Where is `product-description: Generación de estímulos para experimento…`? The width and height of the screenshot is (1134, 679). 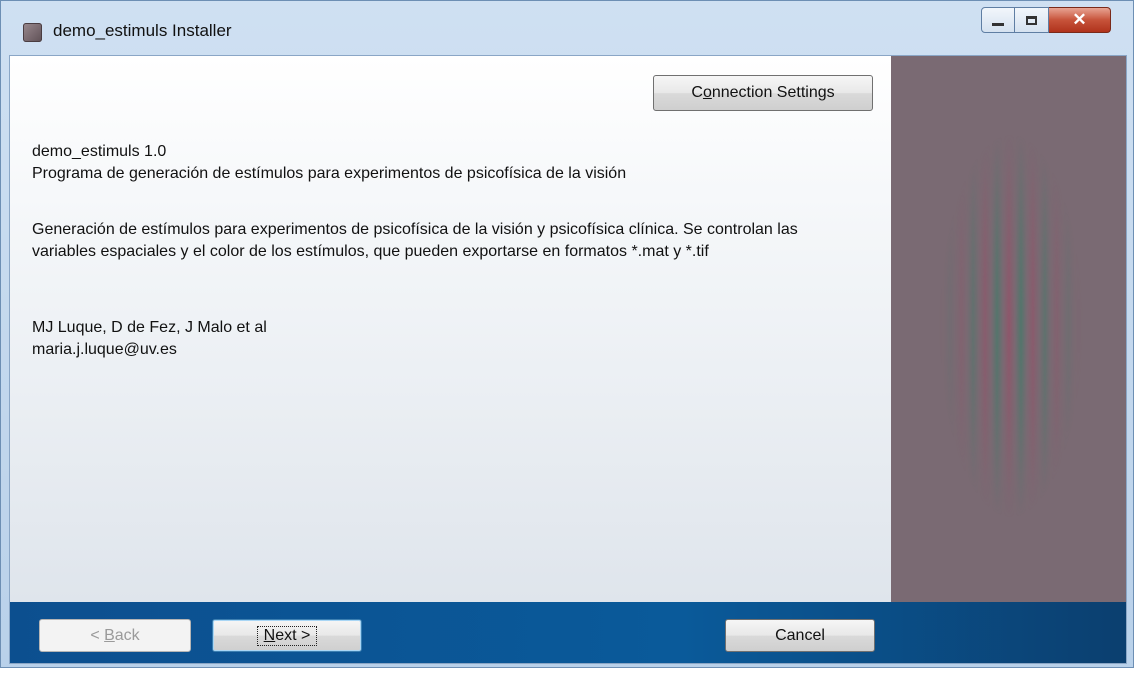
product-description: Generación de estímulos para experimento… is located at coordinates (415, 240).